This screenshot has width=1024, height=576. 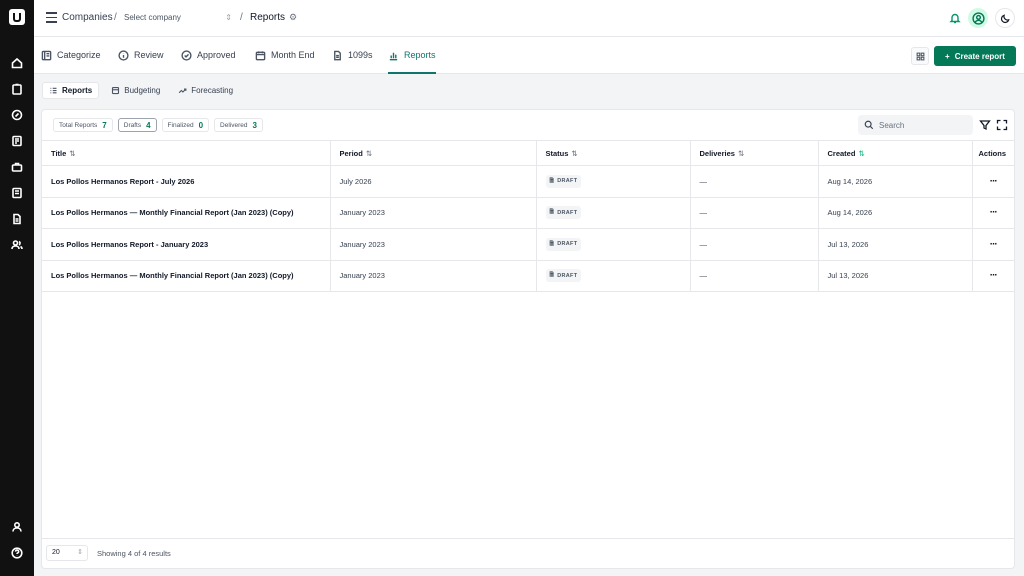 I want to click on tab-label: 1099s, so click(x=360, y=55).